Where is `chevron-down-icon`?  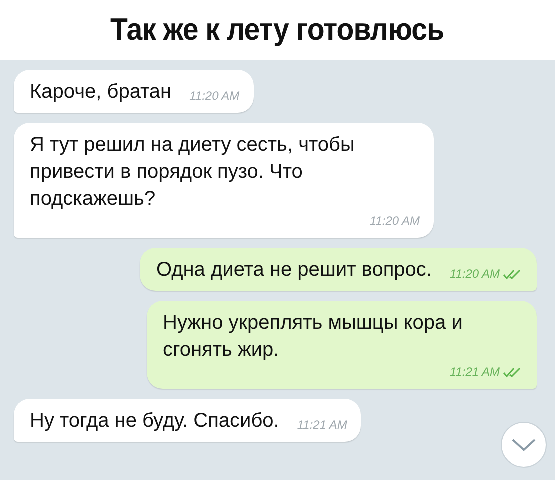 chevron-down-icon is located at coordinates (524, 445).